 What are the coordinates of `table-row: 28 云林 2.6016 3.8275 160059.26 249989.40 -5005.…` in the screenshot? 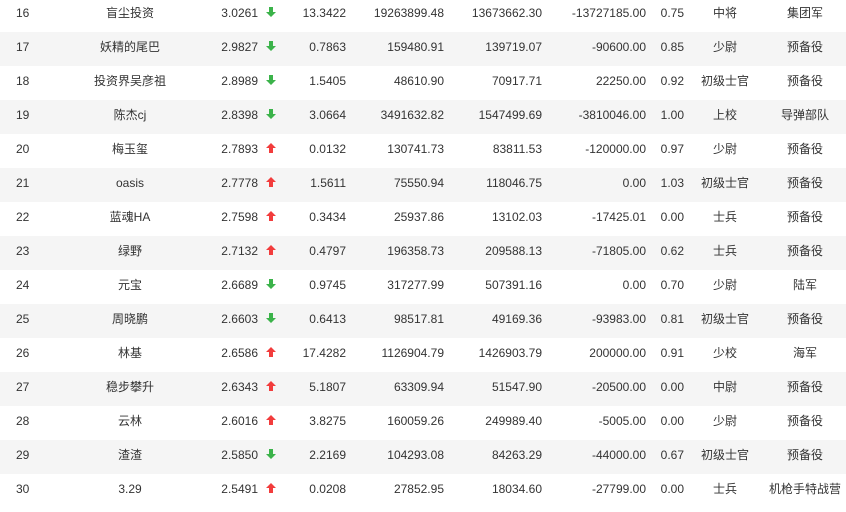 It's located at (423, 423).